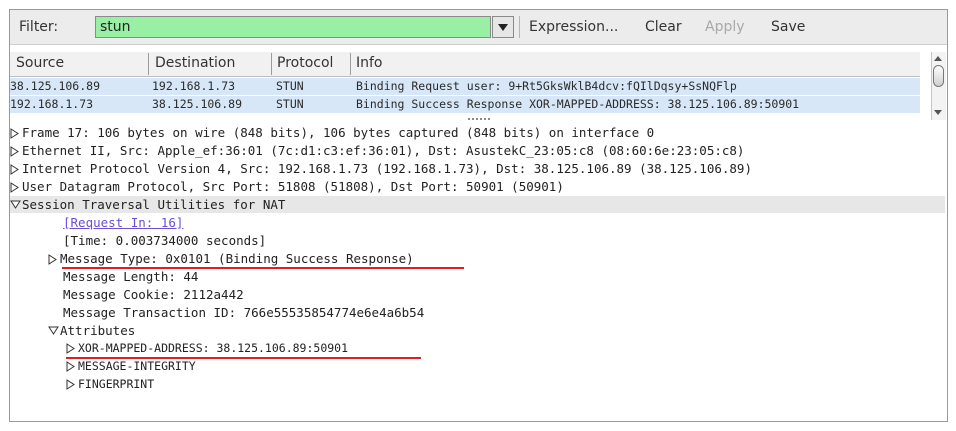 The image size is (956, 431). Describe the element at coordinates (938, 76) in the screenshot. I see `scroll-thumb` at that location.